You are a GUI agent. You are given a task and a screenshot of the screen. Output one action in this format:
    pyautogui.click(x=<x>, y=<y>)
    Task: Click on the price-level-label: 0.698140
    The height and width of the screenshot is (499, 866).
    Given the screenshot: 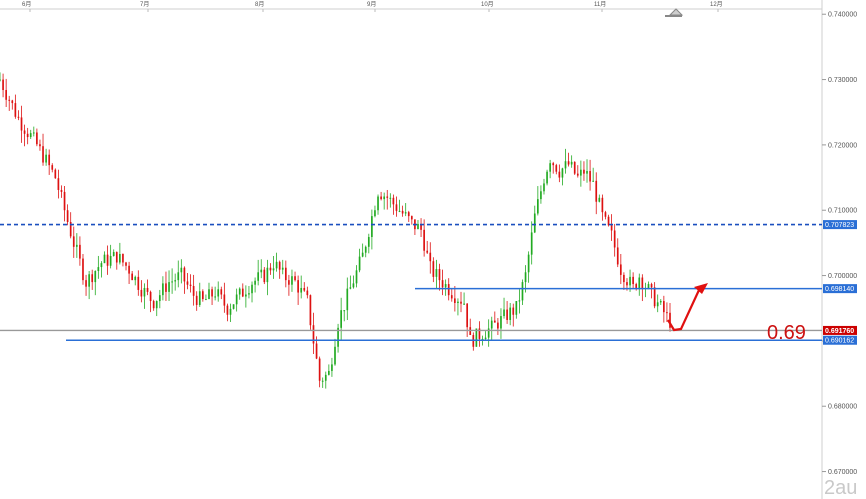 What is the action you would take?
    pyautogui.click(x=839, y=289)
    